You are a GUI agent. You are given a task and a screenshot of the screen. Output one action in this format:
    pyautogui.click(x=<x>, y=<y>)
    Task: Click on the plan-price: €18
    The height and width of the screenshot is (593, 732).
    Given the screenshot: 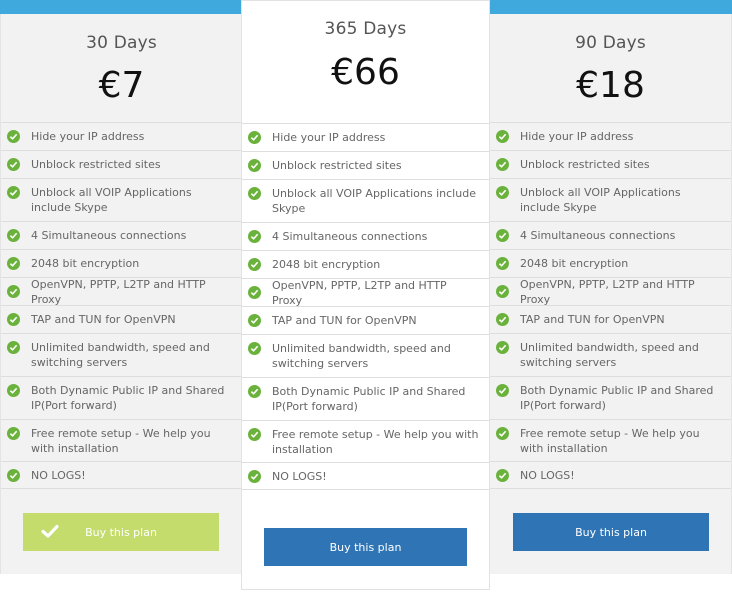 What is the action you would take?
    pyautogui.click(x=610, y=85)
    